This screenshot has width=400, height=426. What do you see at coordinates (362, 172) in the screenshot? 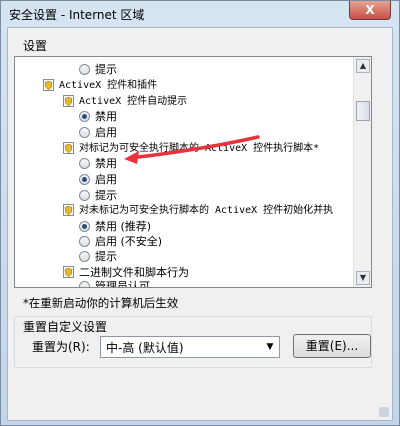
I see `vertical-scrollbar: ▲ ▼` at bounding box center [362, 172].